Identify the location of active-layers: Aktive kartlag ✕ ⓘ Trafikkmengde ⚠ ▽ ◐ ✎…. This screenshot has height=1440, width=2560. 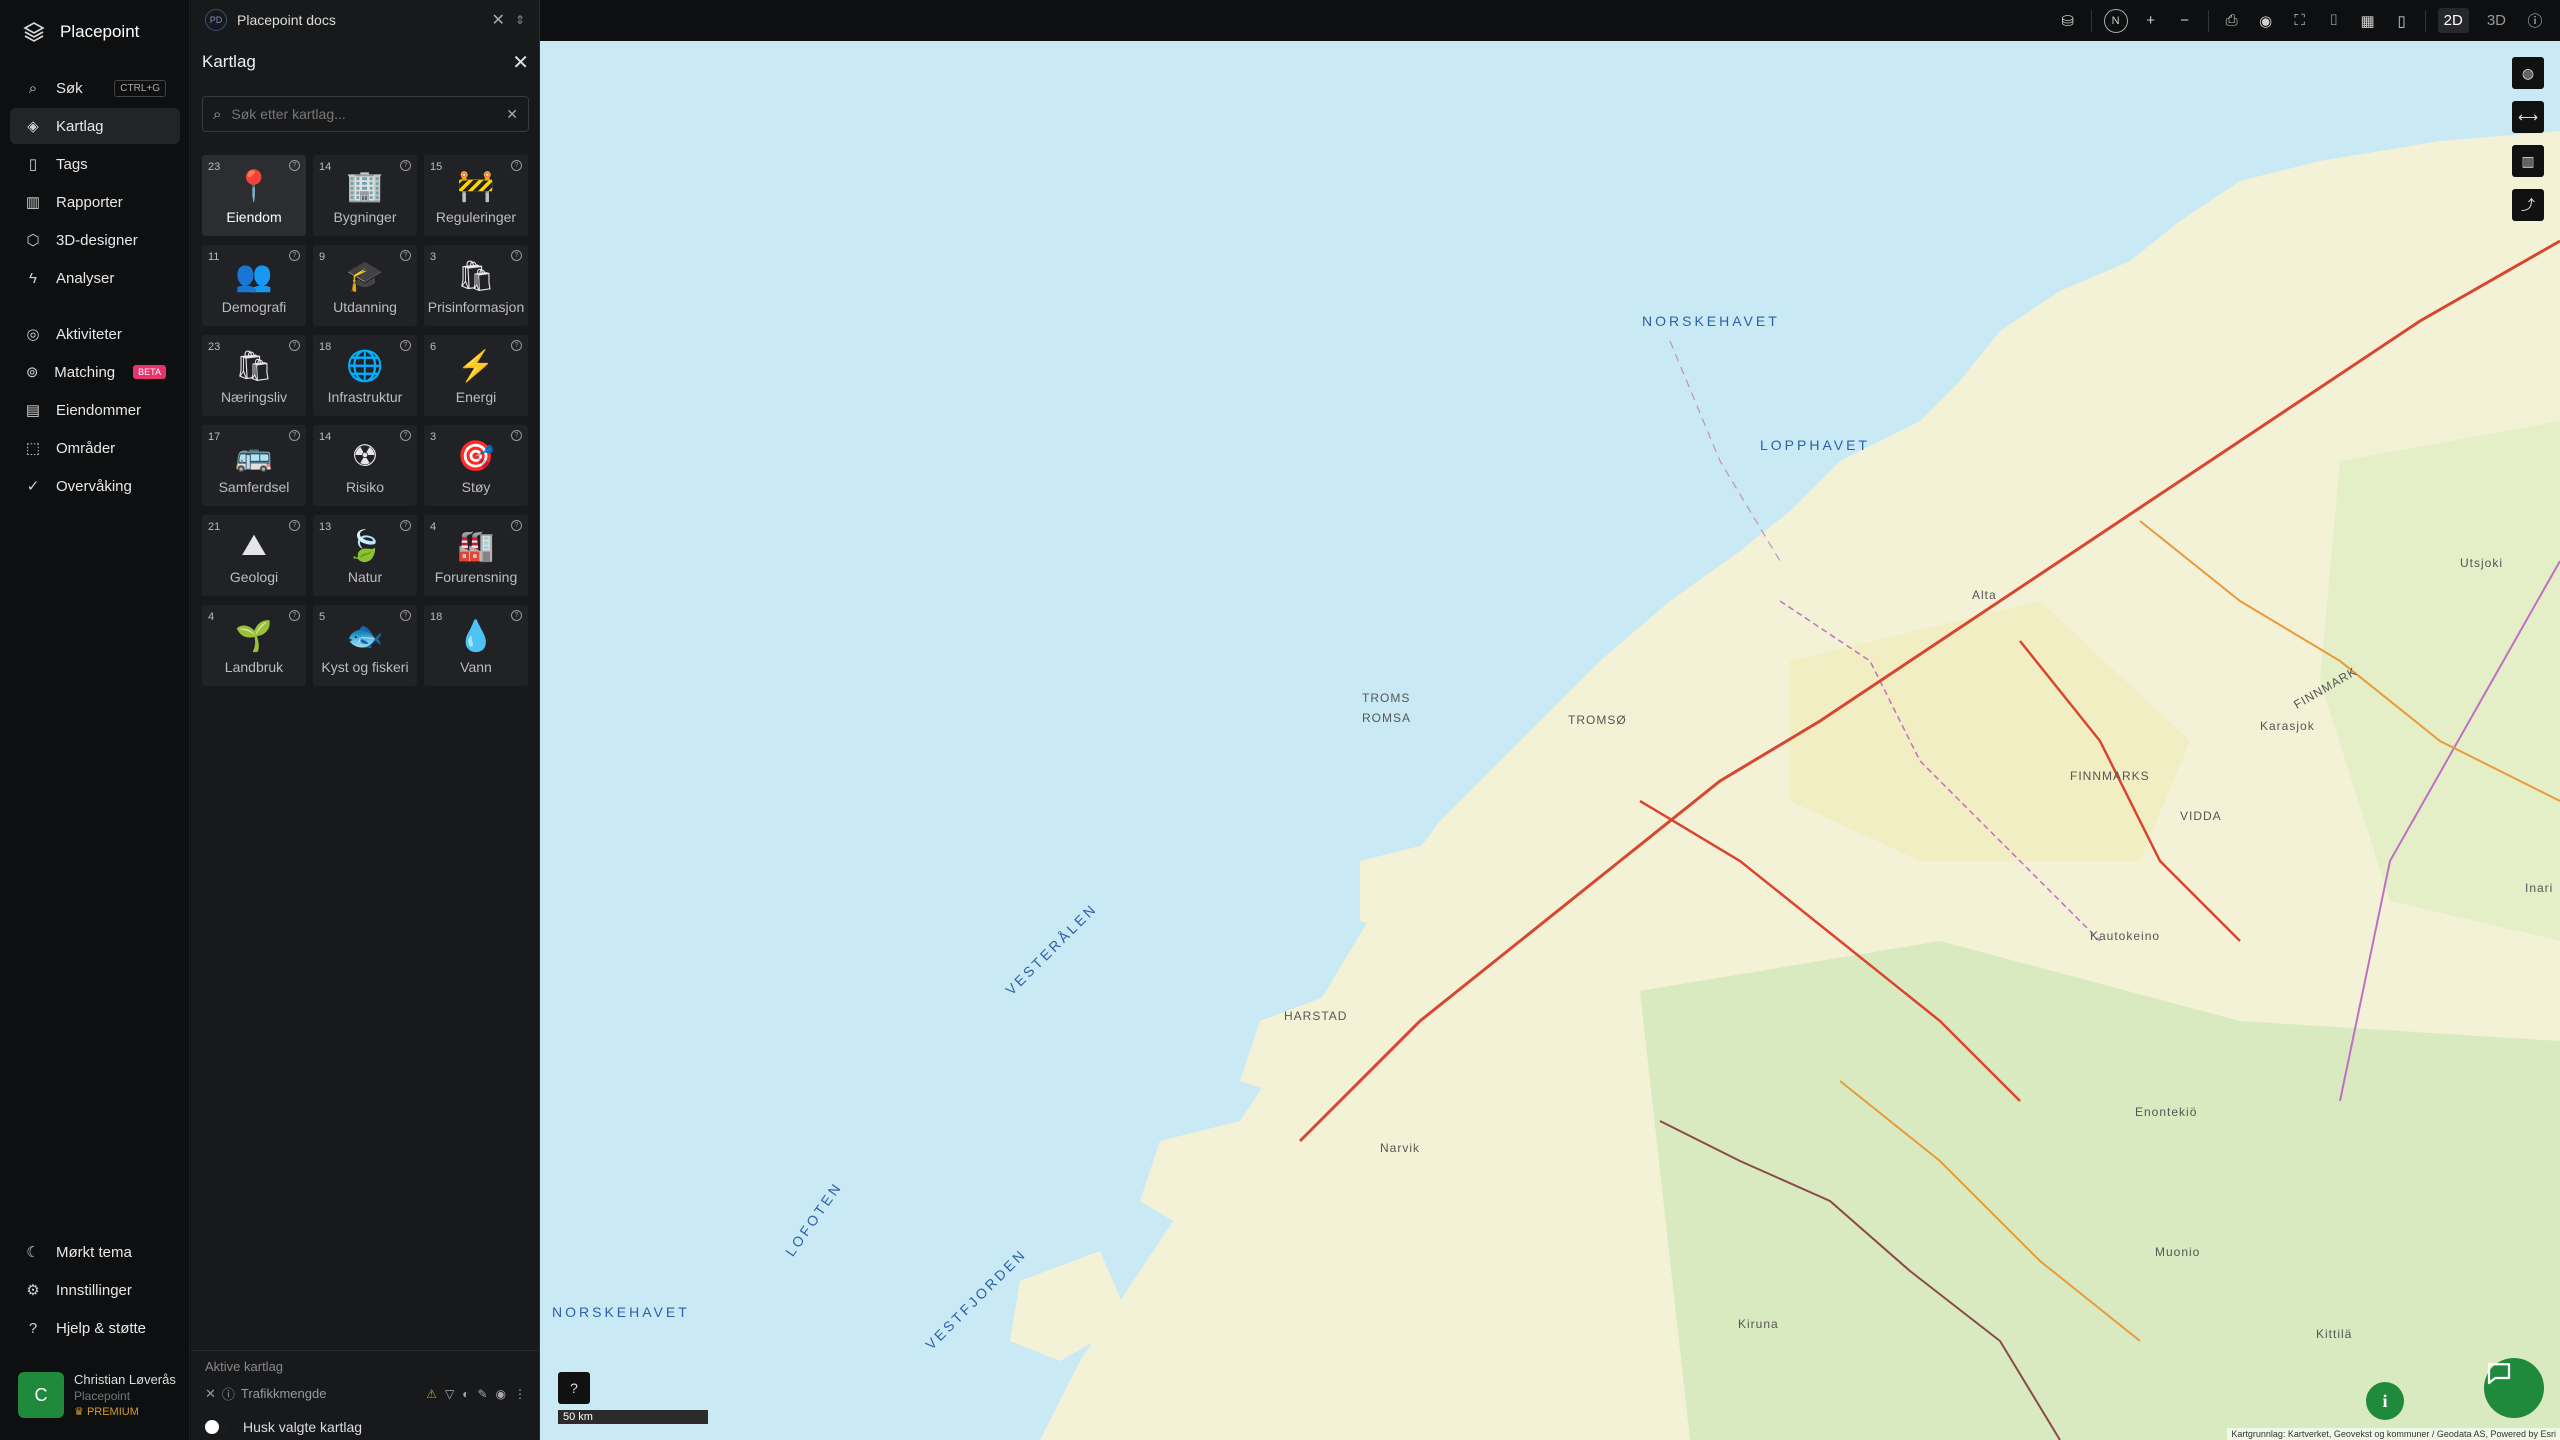
(365, 1392).